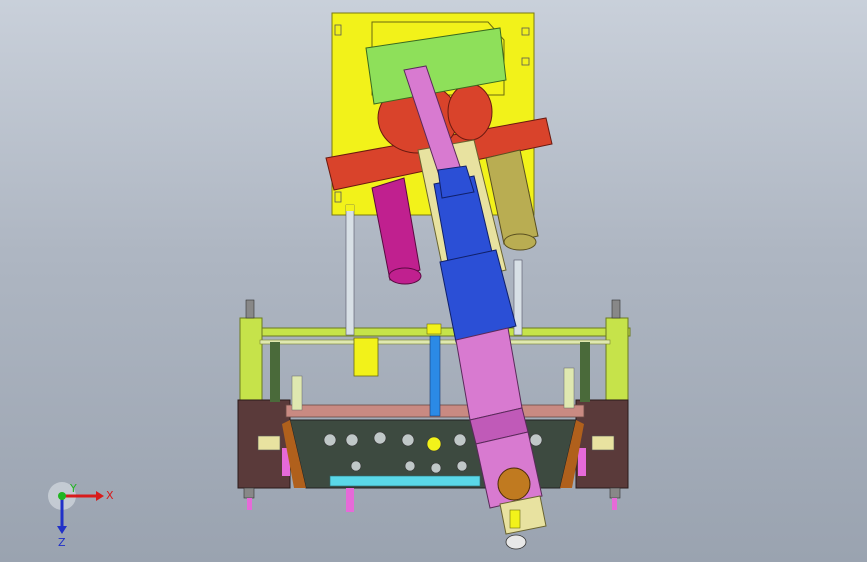 This screenshot has width=867, height=562. What do you see at coordinates (73, 488) in the screenshot?
I see `y-axis-label: Y` at bounding box center [73, 488].